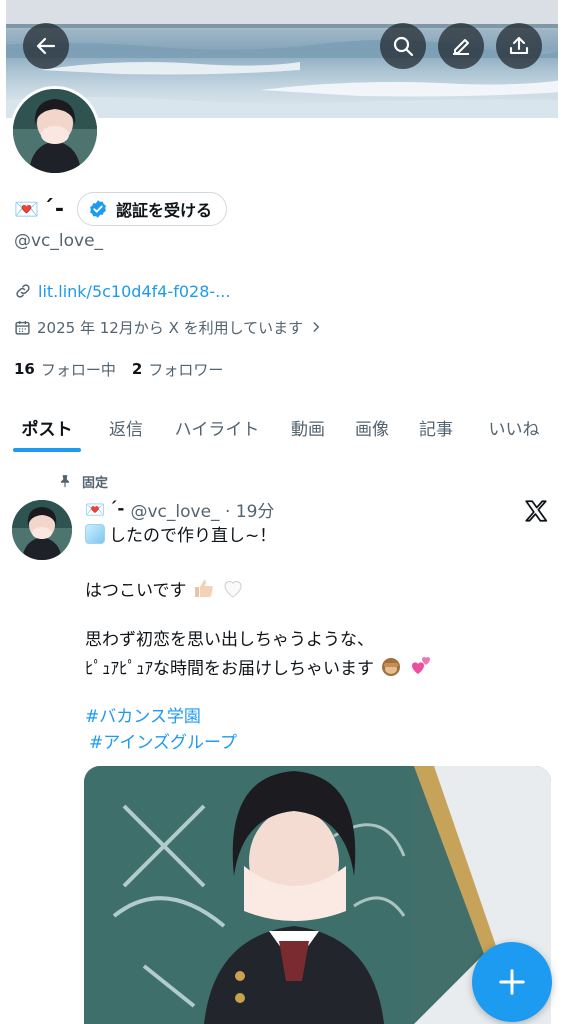 The height and width of the screenshot is (1024, 564). I want to click on edit-icon, so click(461, 47).